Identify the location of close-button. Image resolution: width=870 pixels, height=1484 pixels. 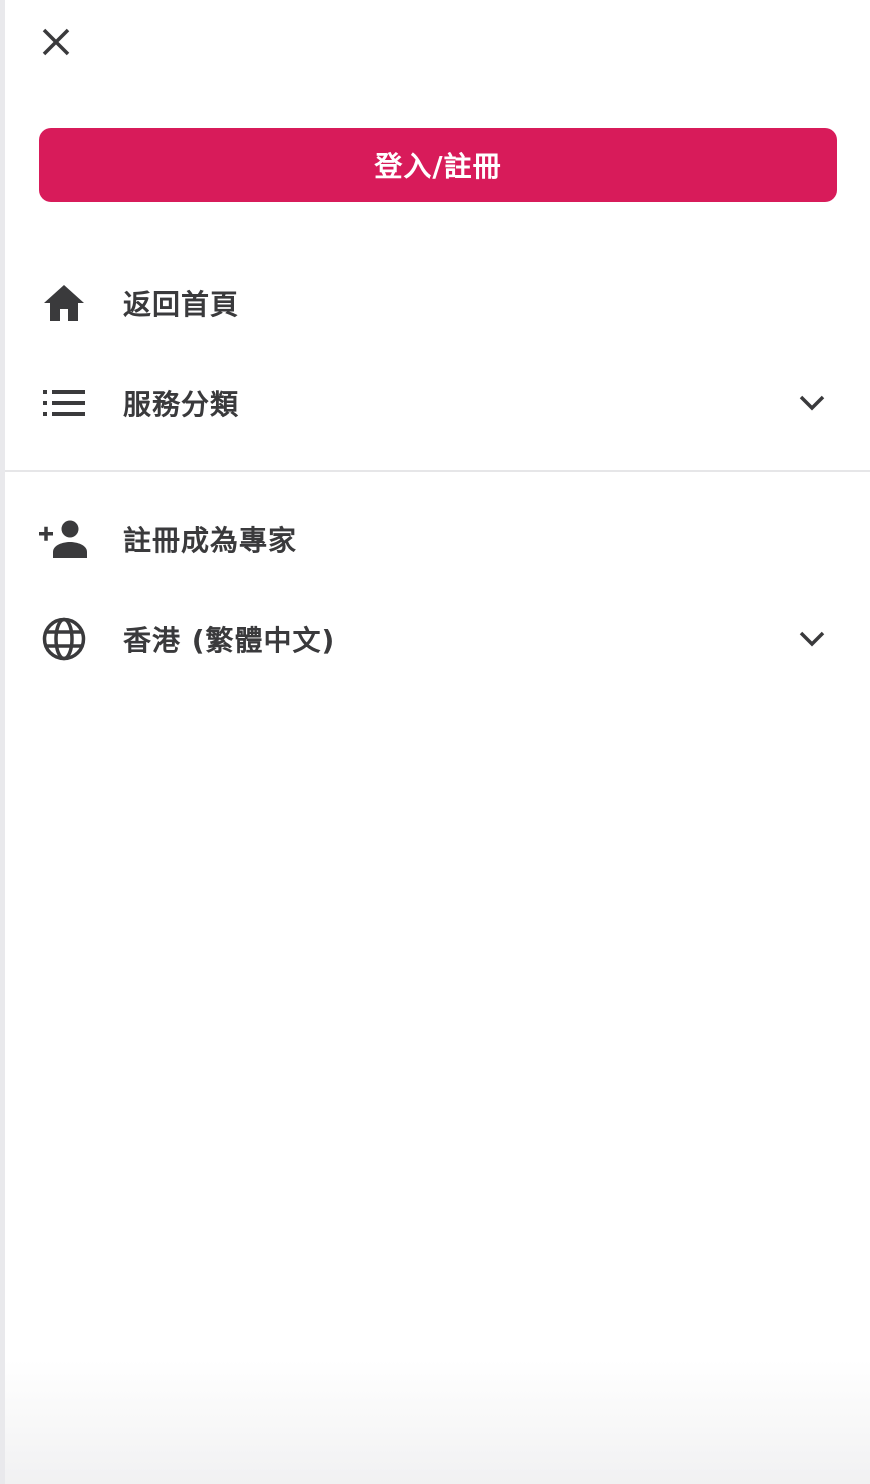
(56, 42).